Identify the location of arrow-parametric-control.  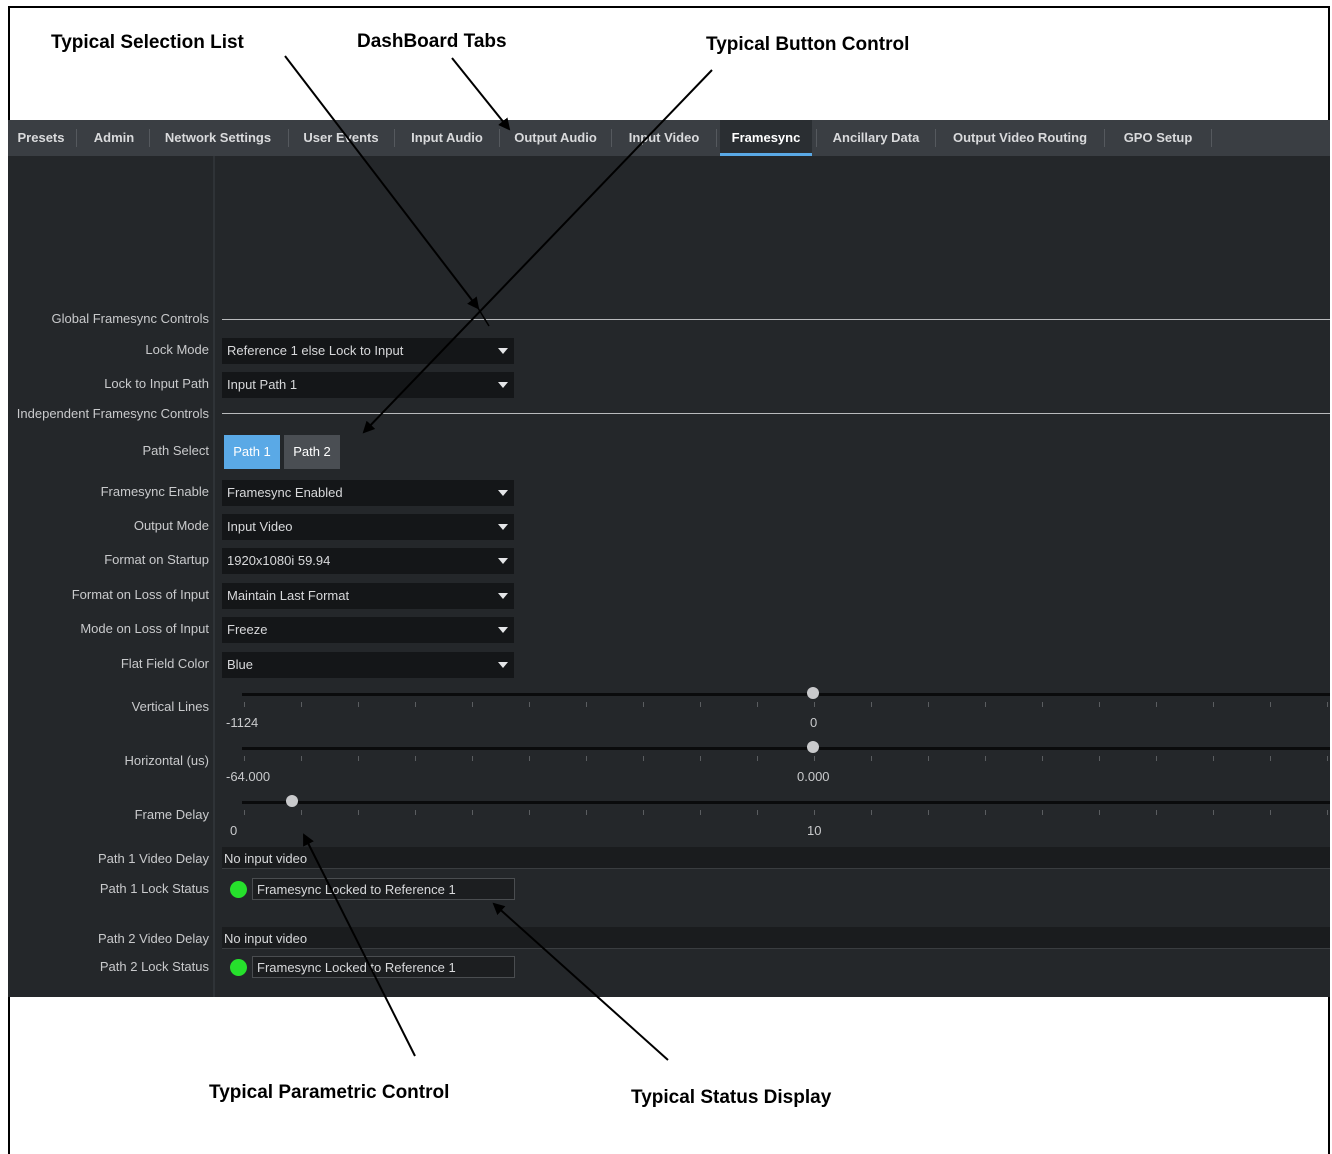
(359, 945).